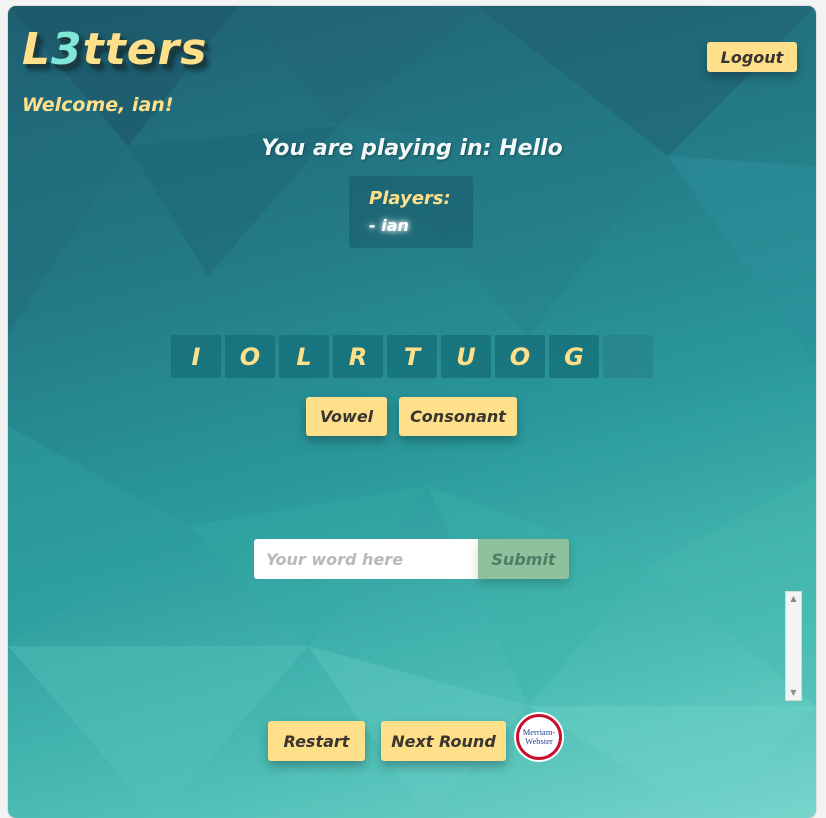 The height and width of the screenshot is (818, 826). I want to click on vowel-button: Vowel, so click(346, 416).